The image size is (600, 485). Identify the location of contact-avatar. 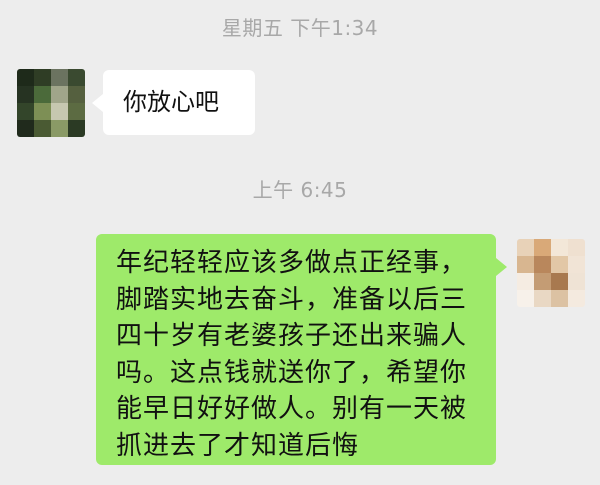
(51, 103).